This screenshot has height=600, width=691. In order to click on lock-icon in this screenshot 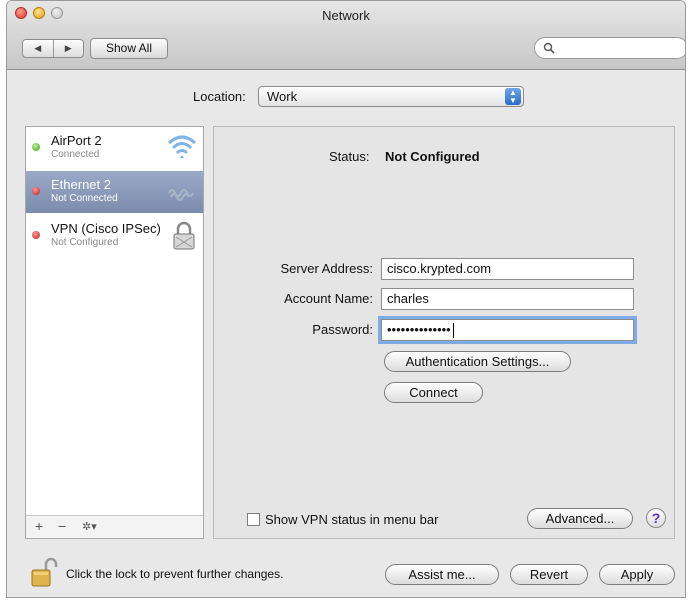, I will do `click(184, 235)`.